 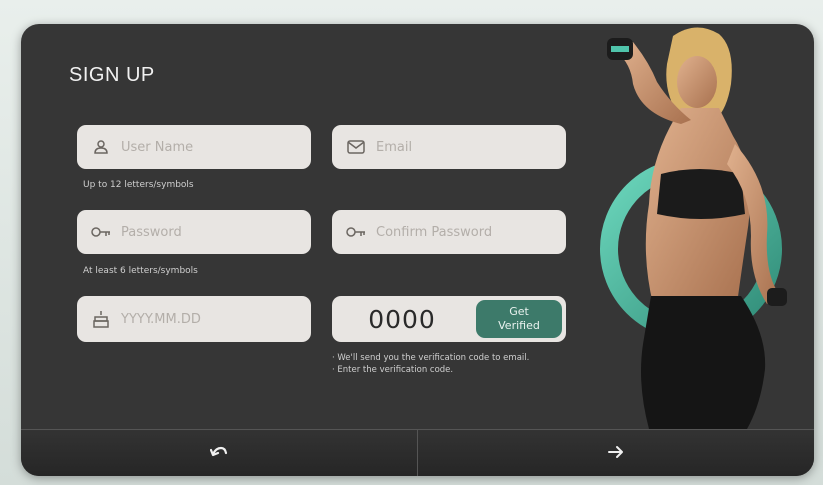 What do you see at coordinates (206, 147) in the screenshot?
I see `username-input` at bounding box center [206, 147].